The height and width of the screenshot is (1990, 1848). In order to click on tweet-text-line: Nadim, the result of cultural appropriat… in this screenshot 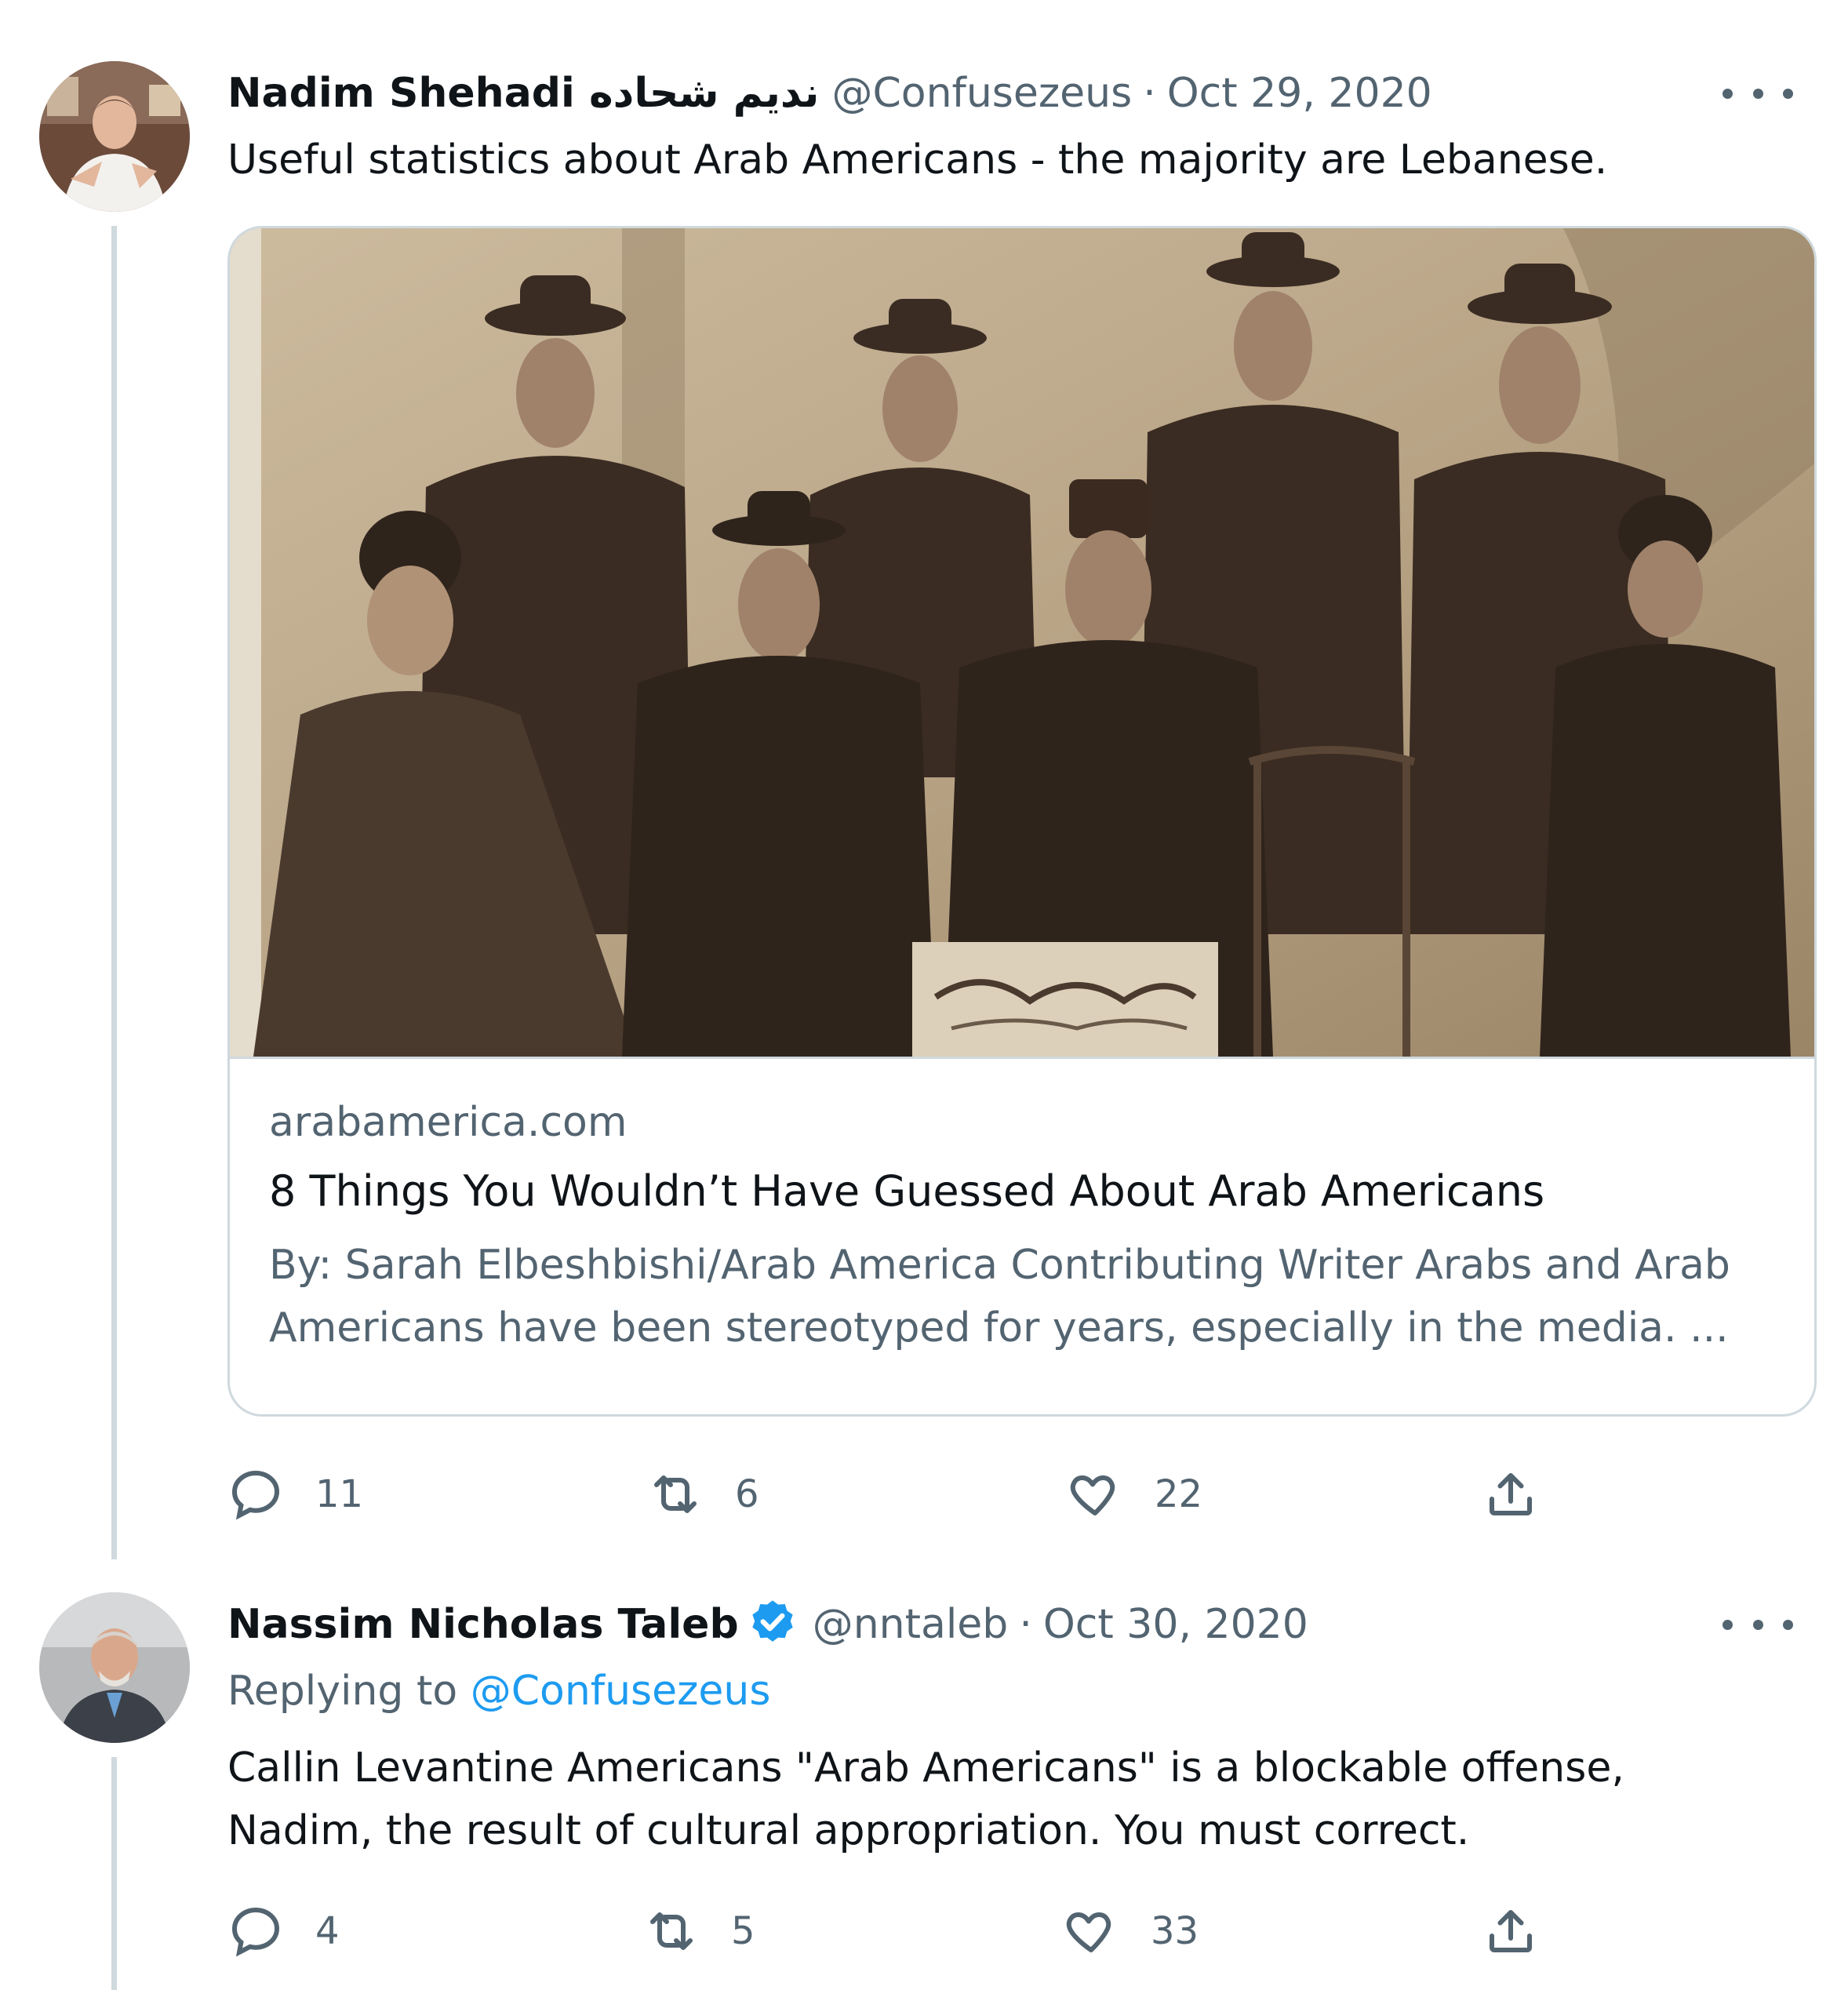, I will do `click(849, 1831)`.